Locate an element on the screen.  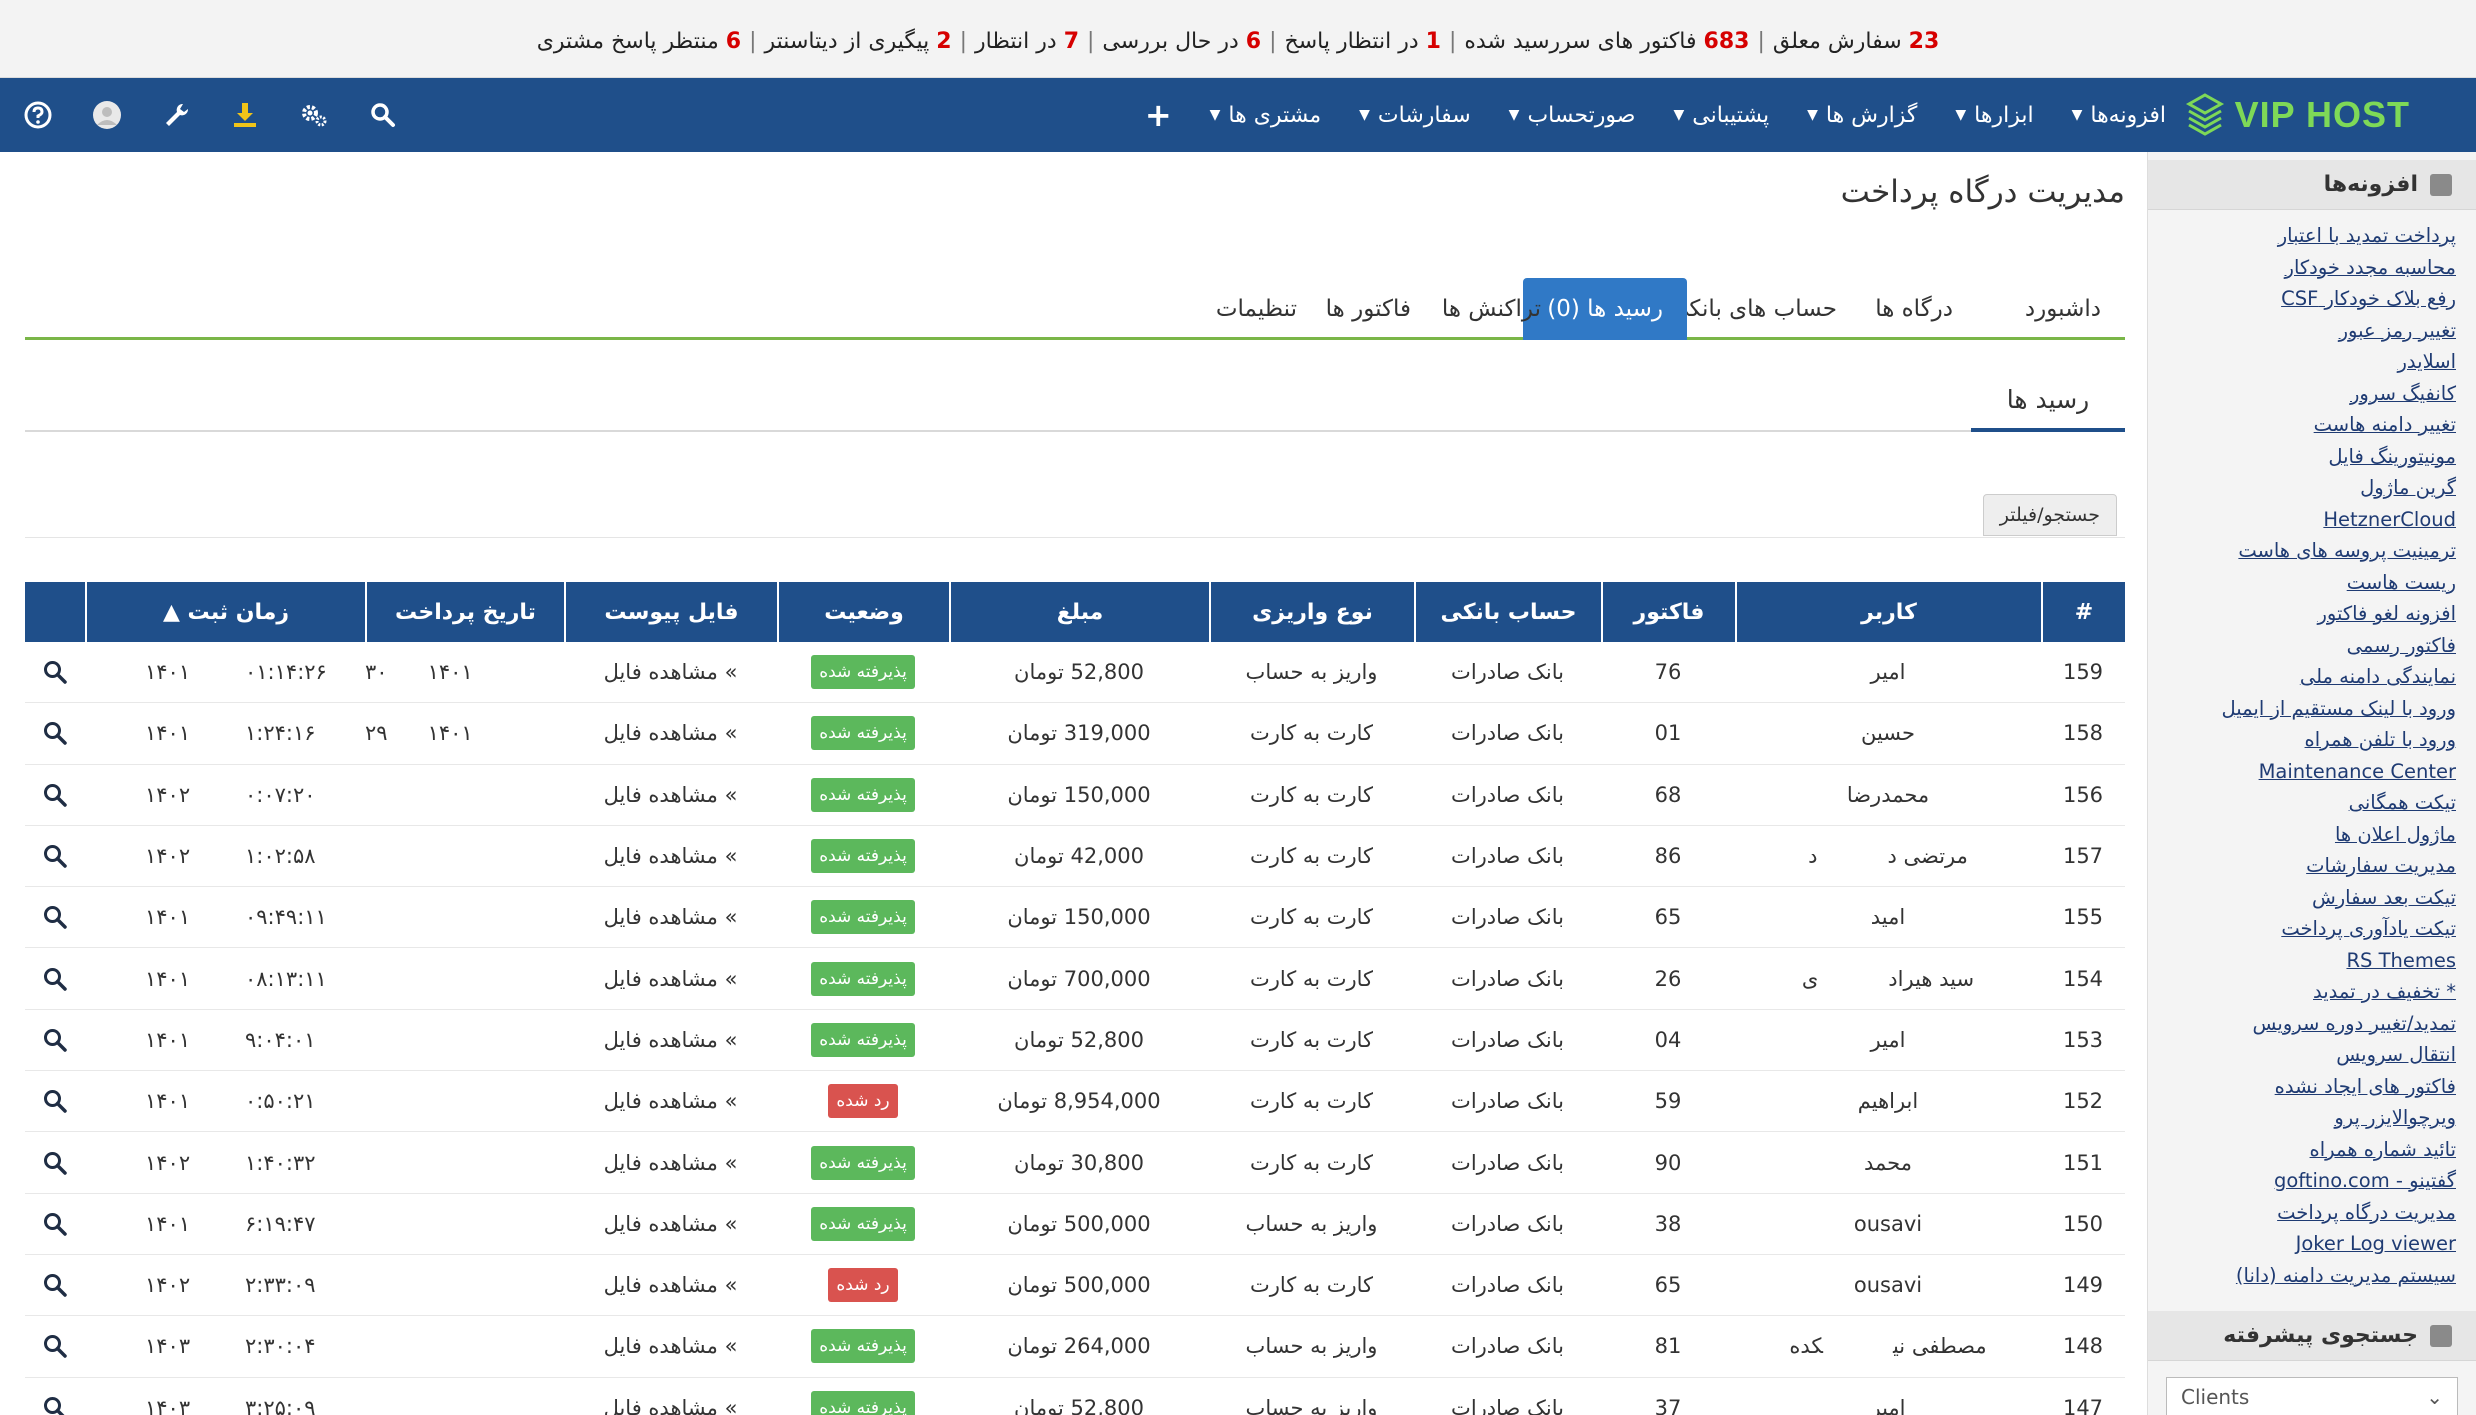
tab-item: فاکتور ها is located at coordinates (1368, 309).